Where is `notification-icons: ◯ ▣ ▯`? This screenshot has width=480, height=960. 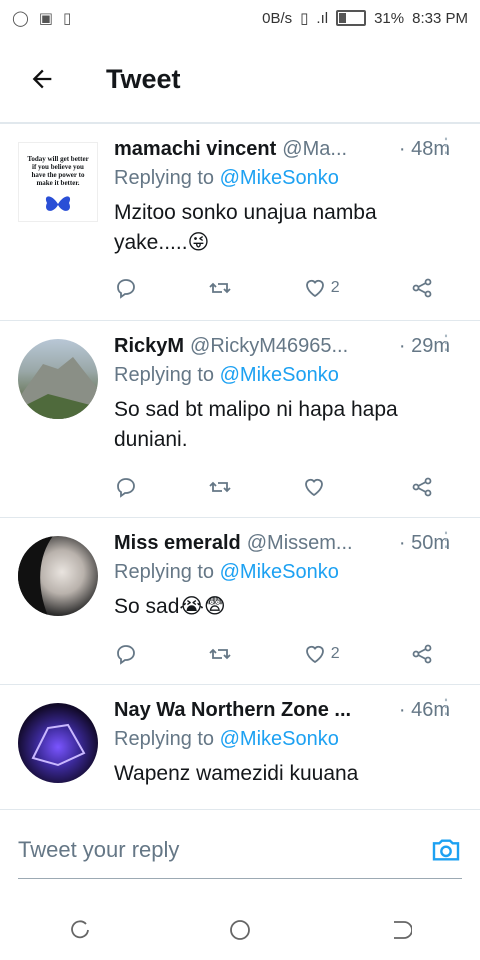 notification-icons: ◯ ▣ ▯ is located at coordinates (35, 18).